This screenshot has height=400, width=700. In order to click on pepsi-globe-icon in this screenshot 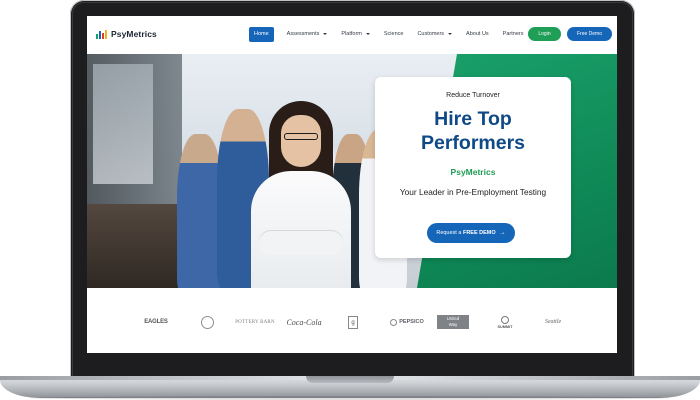, I will do `click(394, 322)`.